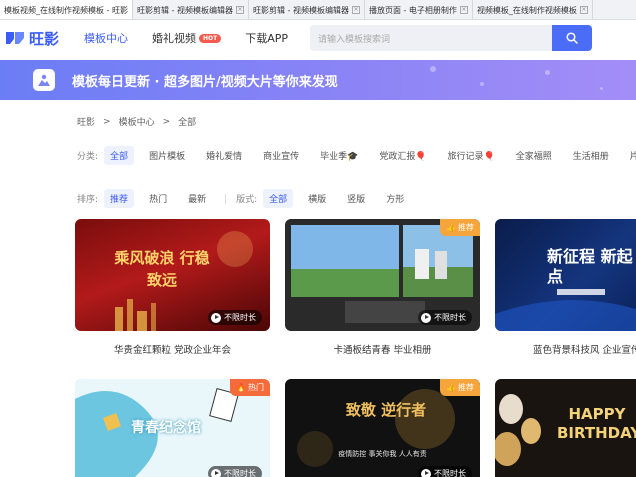 Image resolution: width=636 pixels, height=477 pixels. Describe the element at coordinates (88, 200) in the screenshot. I see `sort-label: 排序:` at that location.